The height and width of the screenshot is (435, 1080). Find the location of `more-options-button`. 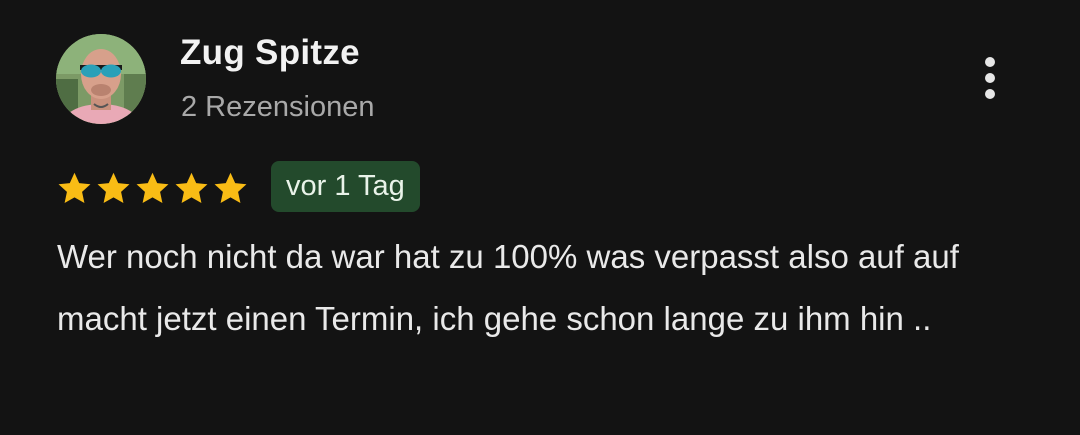

more-options-button is located at coordinates (990, 78).